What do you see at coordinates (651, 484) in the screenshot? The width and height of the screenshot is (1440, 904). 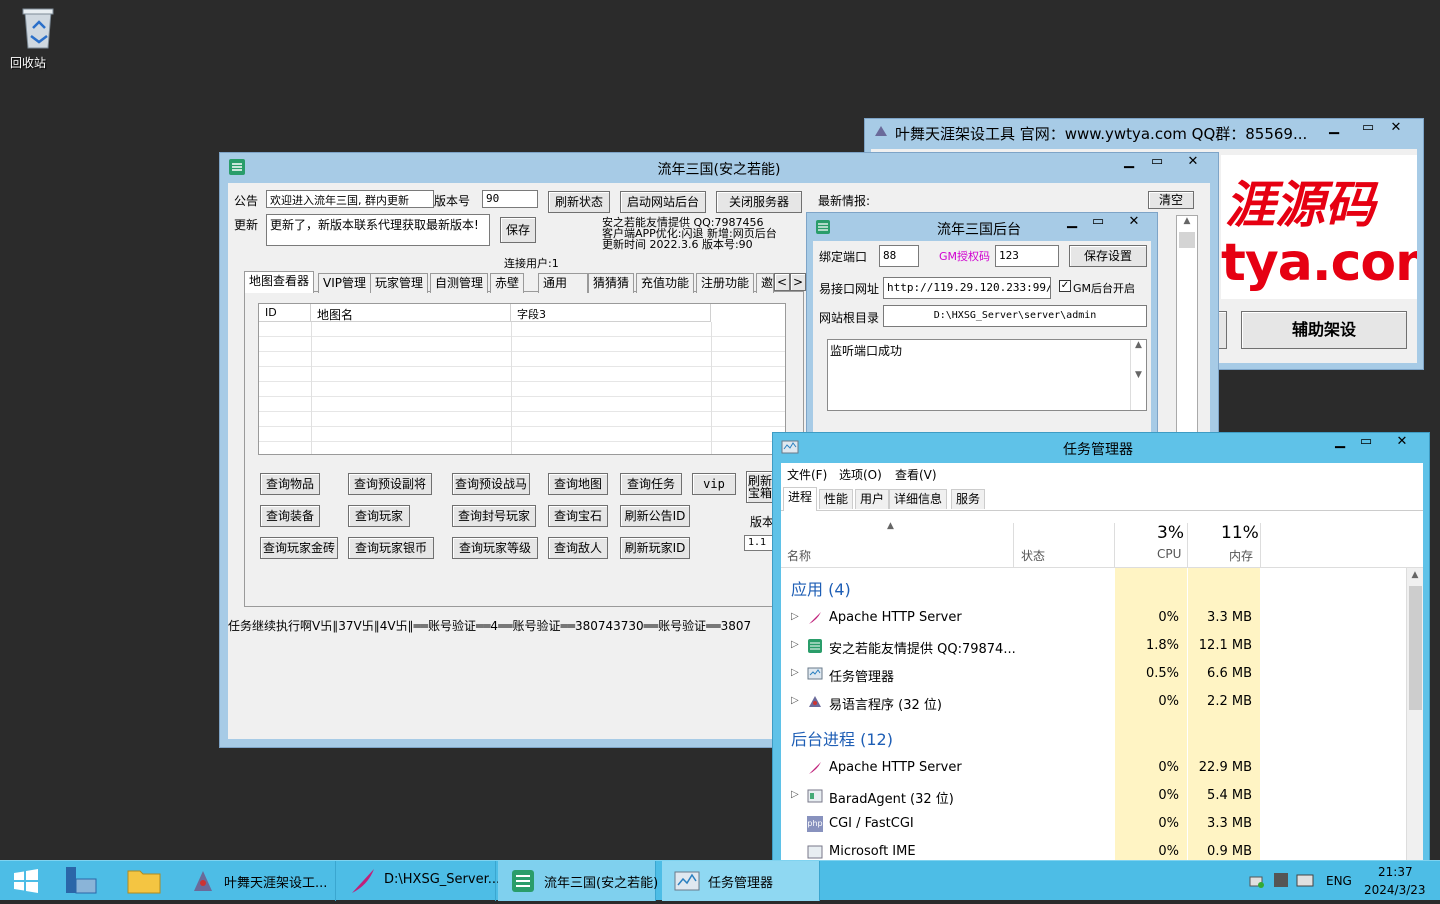 I see `query-tasks-button: 查询任务` at bounding box center [651, 484].